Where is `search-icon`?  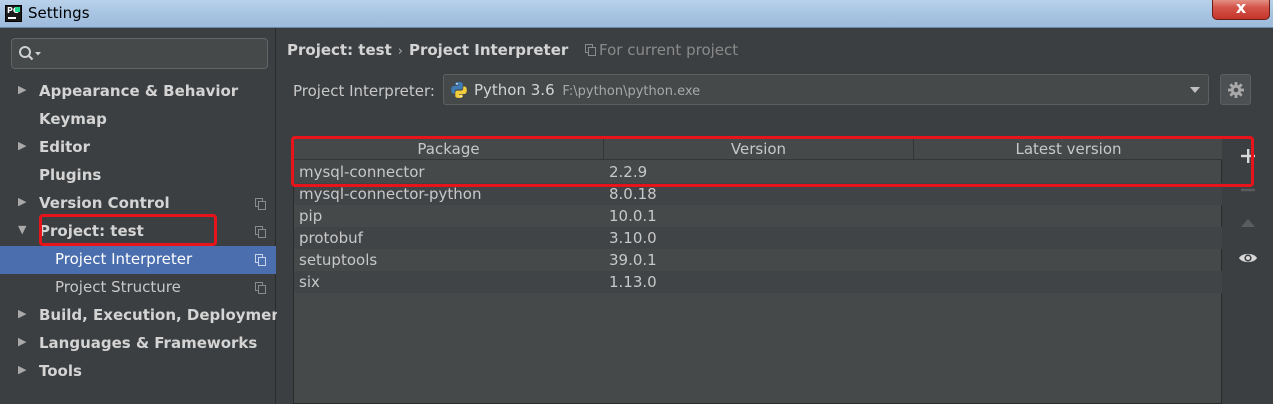 search-icon is located at coordinates (30, 53).